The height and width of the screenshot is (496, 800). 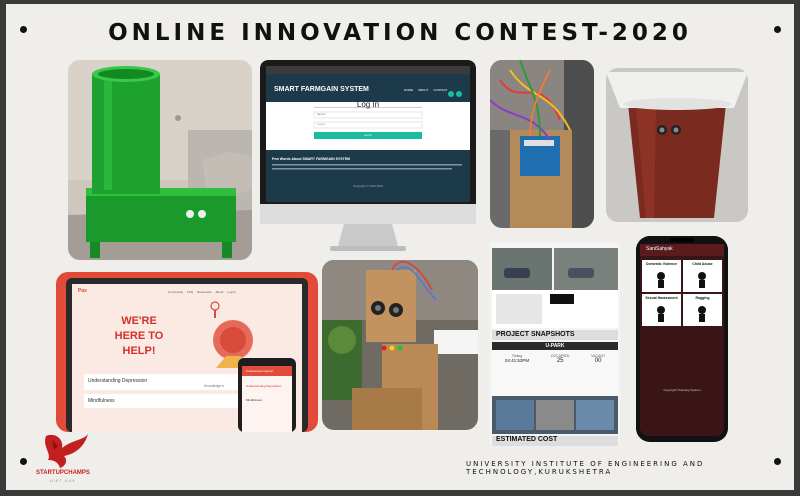 I want to click on bird-logo-icon, so click(x=66, y=451).